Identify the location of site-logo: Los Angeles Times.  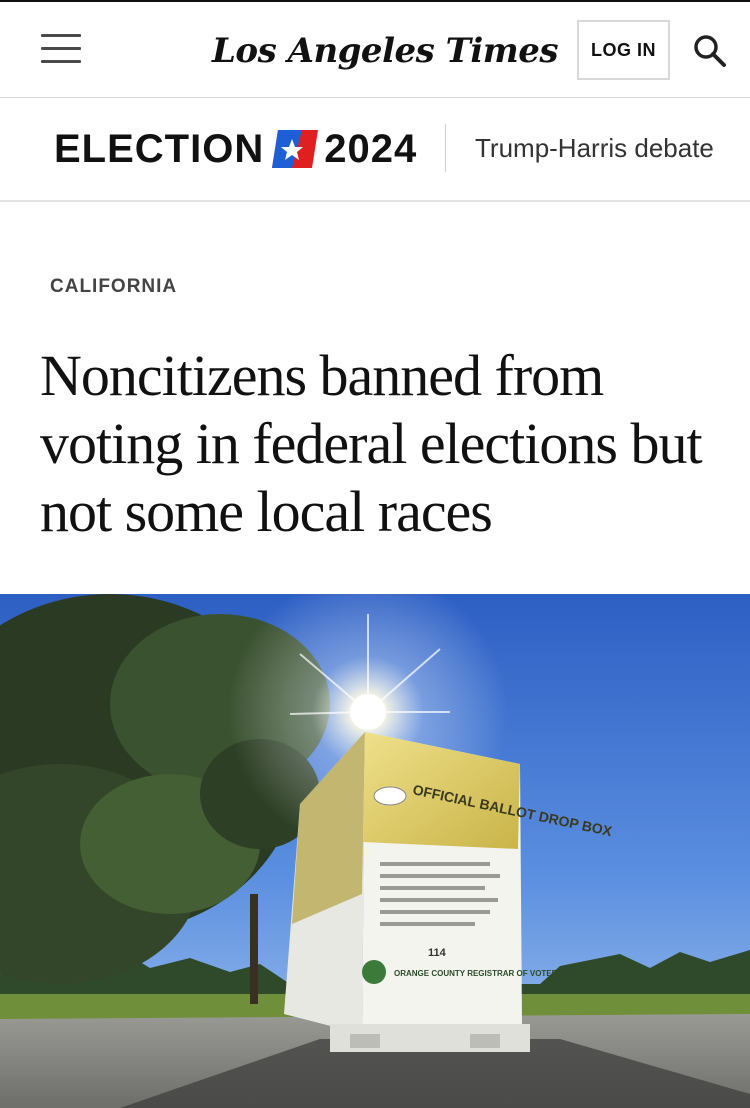
(385, 51).